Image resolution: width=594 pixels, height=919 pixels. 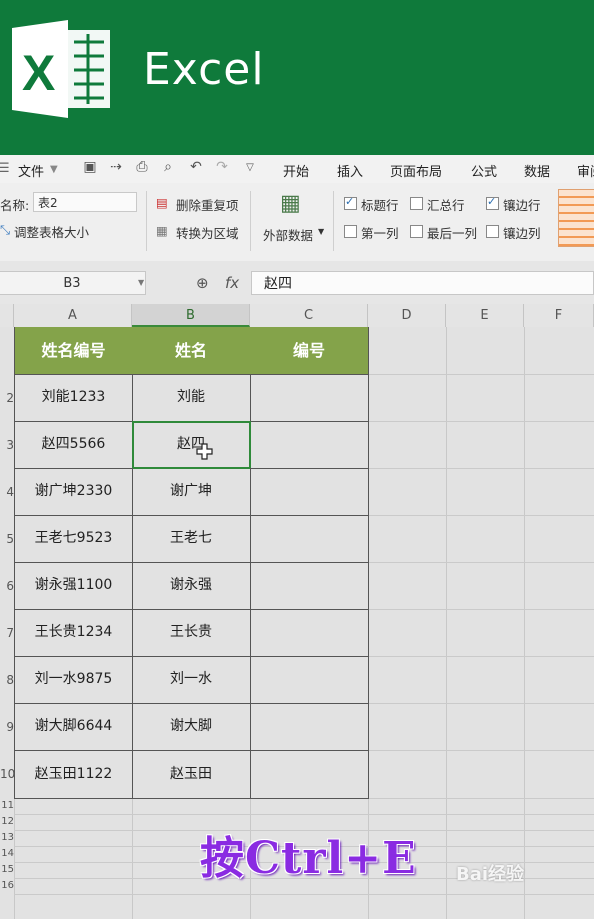 I want to click on tab-home: 开始, so click(x=296, y=170).